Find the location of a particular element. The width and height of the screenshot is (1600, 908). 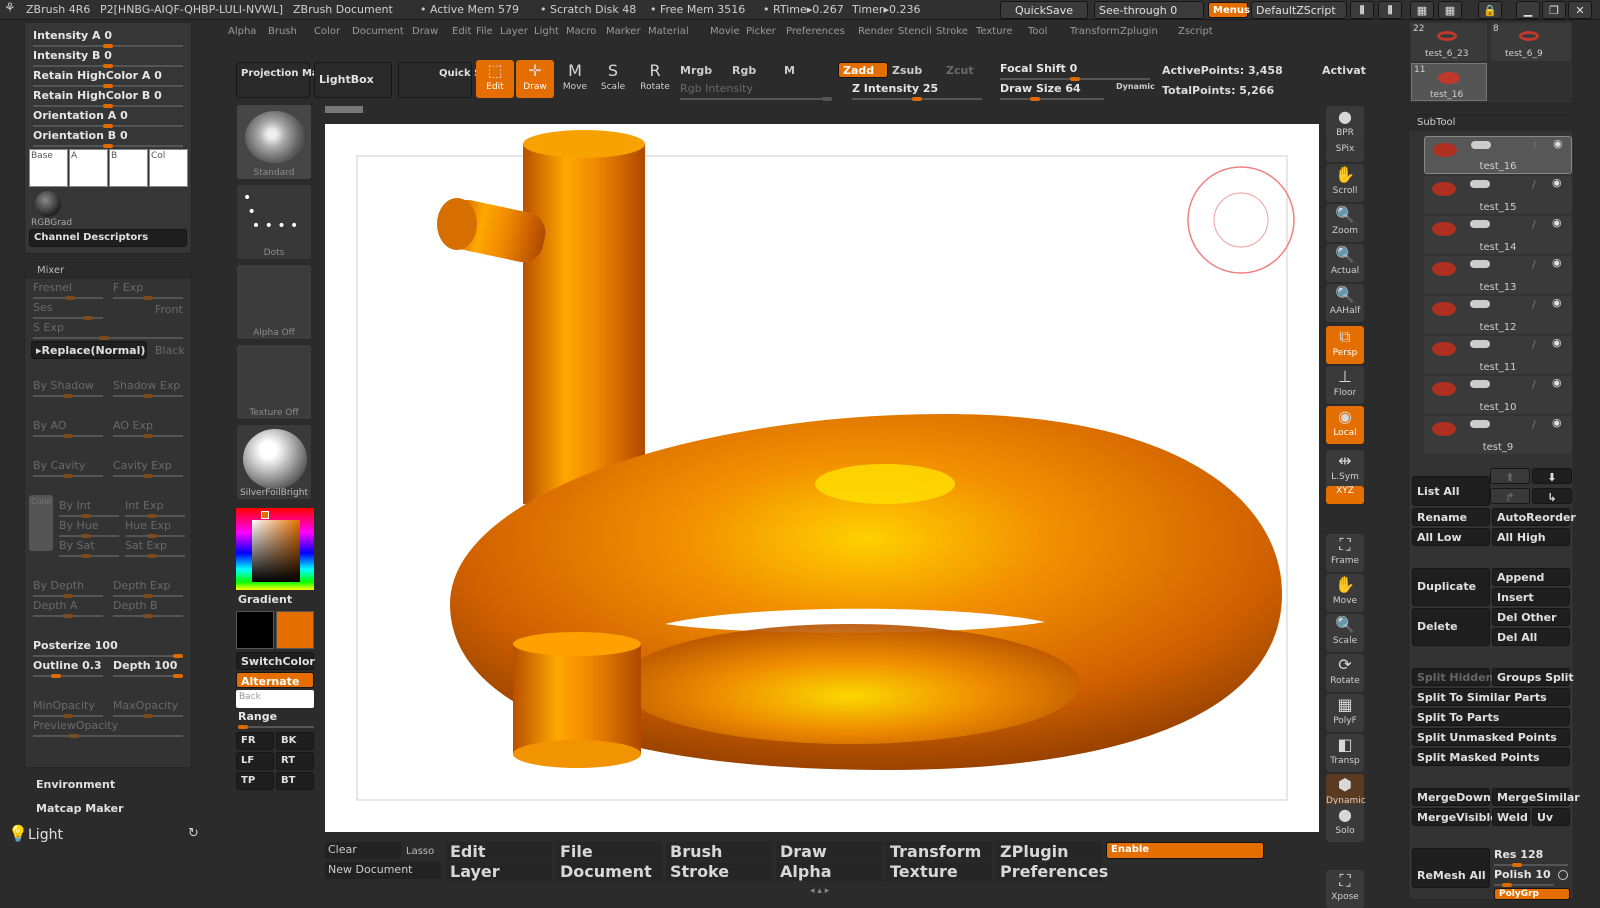

view-bt-button: BT is located at coordinates (295, 781).